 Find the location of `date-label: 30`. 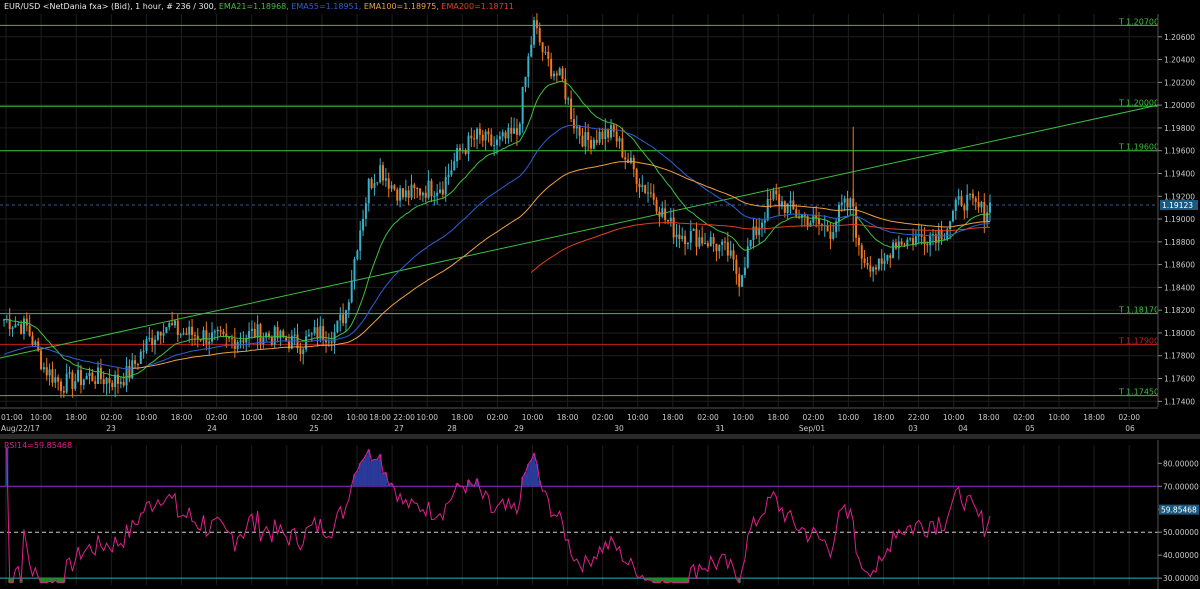

date-label: 30 is located at coordinates (619, 428).